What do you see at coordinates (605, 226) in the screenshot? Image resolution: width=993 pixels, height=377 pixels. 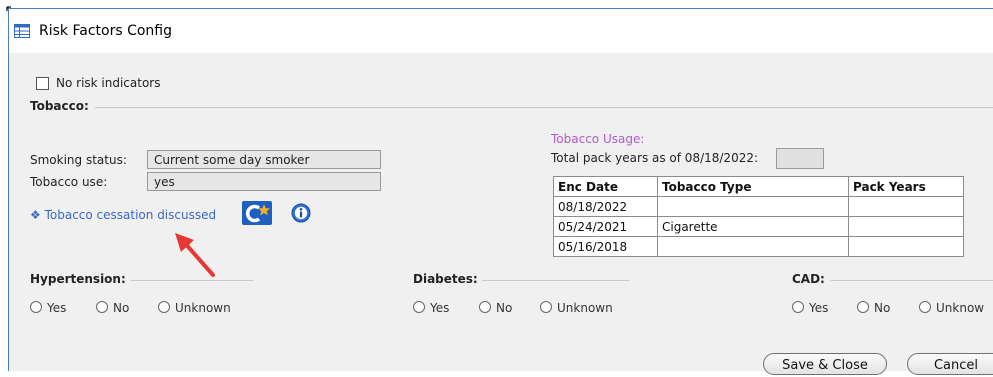 I see `cell-enc-date: 05/24/2021` at bounding box center [605, 226].